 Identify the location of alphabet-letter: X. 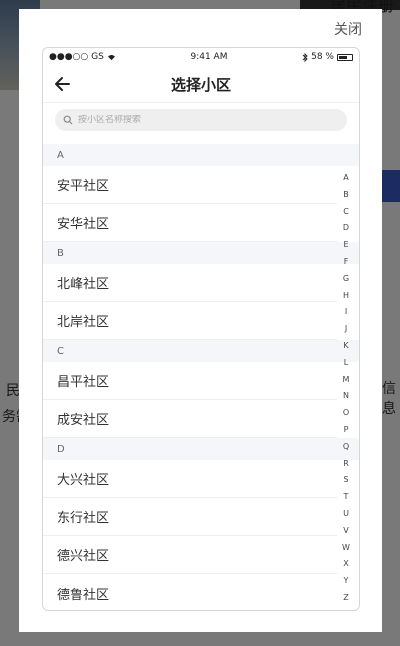
(345, 564).